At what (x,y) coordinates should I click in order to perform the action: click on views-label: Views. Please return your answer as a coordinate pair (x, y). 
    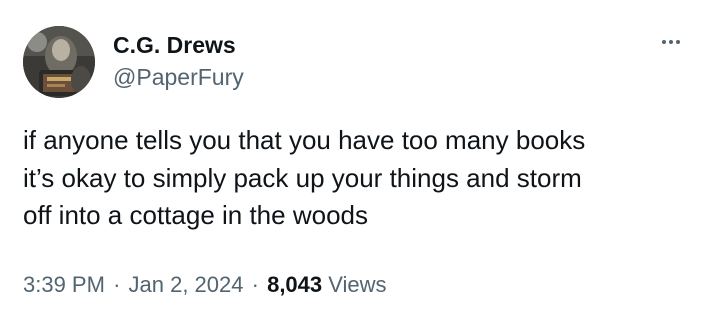
    Looking at the image, I should click on (357, 284).